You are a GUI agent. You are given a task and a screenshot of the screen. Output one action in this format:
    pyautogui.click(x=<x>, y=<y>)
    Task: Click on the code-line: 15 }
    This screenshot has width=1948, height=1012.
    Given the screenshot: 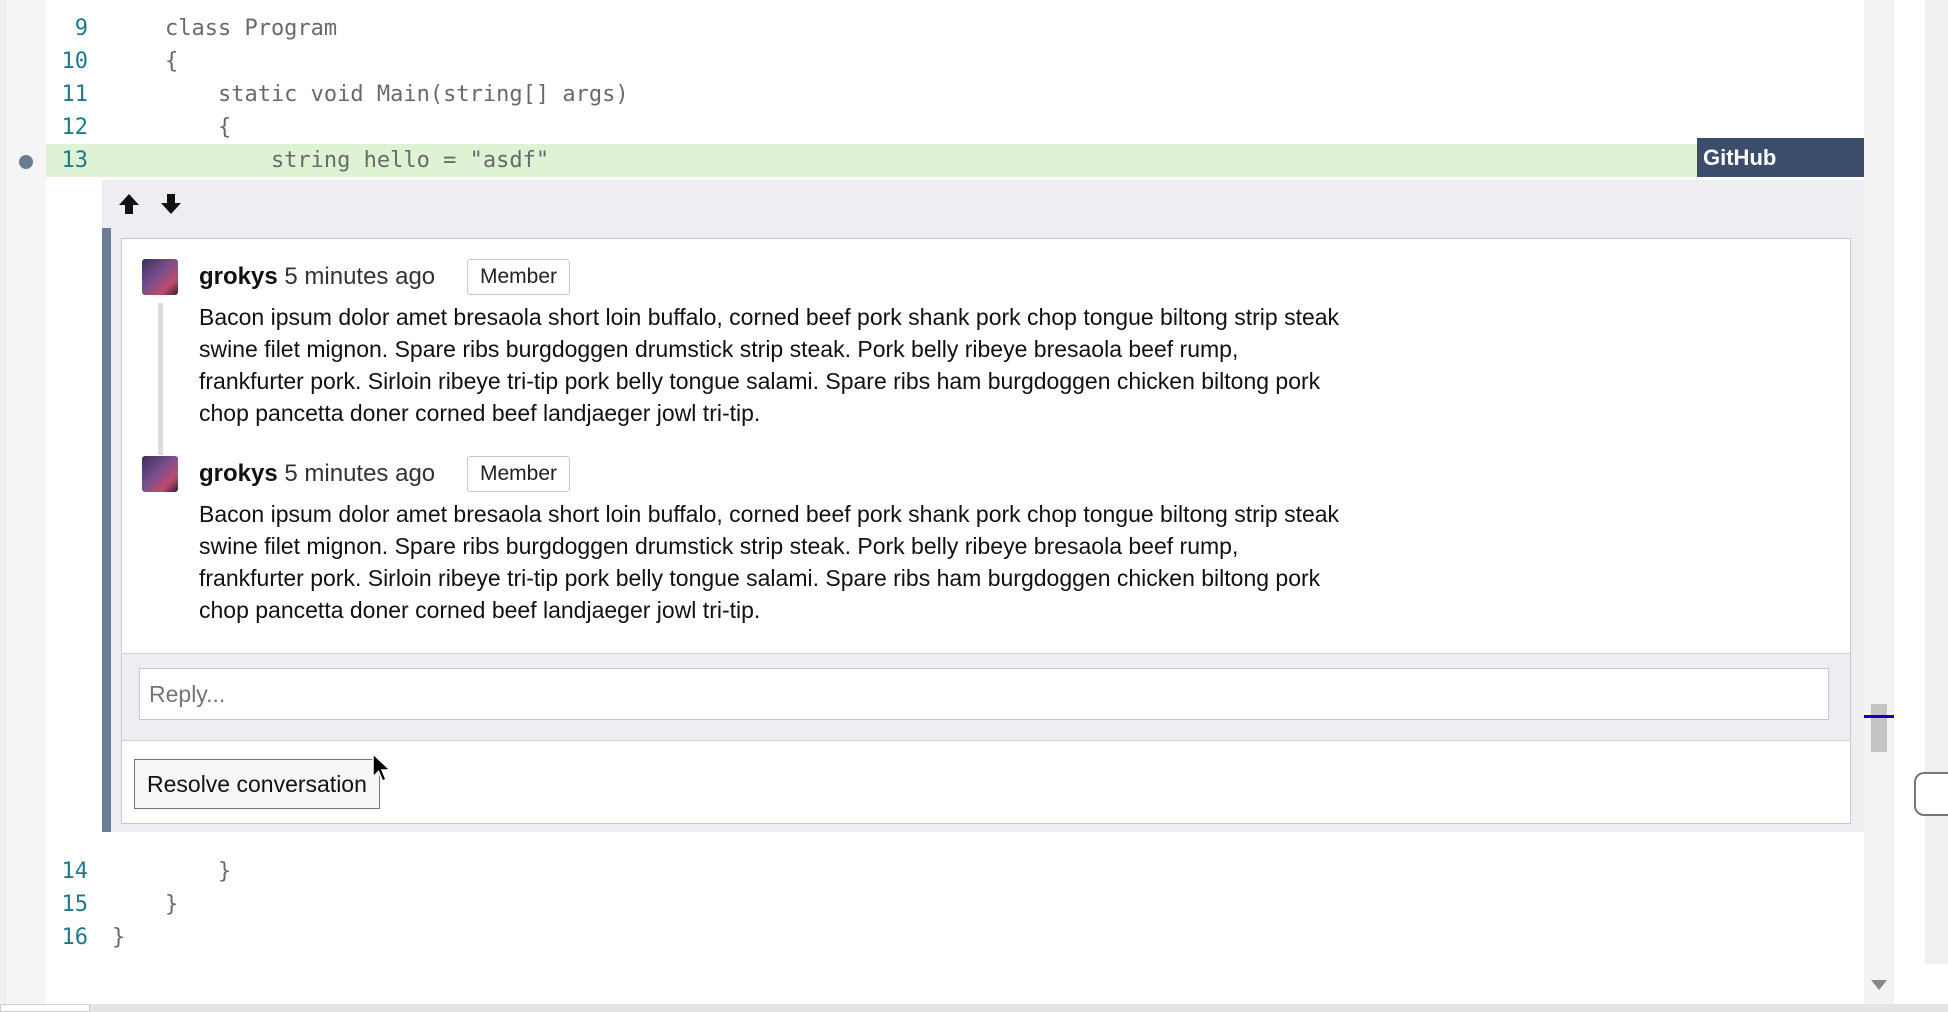 What is the action you would take?
    pyautogui.click(x=955, y=904)
    